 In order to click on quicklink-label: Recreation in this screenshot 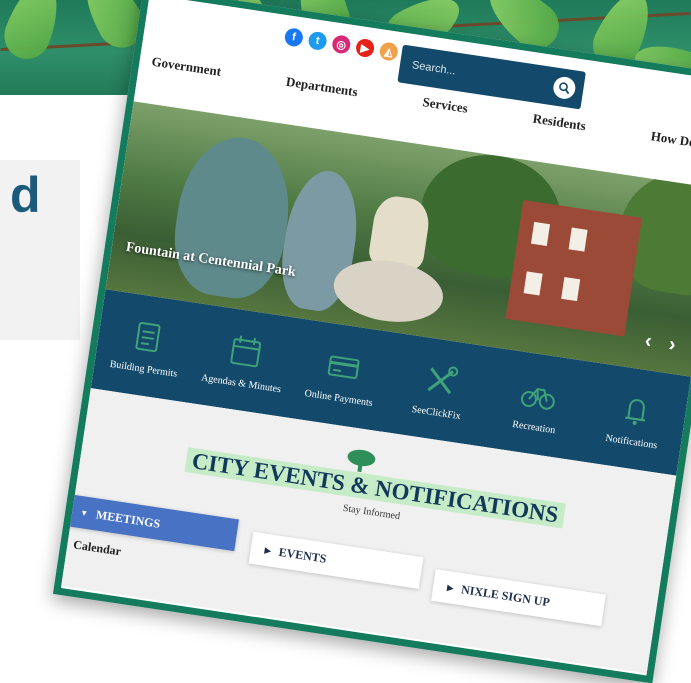, I will do `click(534, 427)`.